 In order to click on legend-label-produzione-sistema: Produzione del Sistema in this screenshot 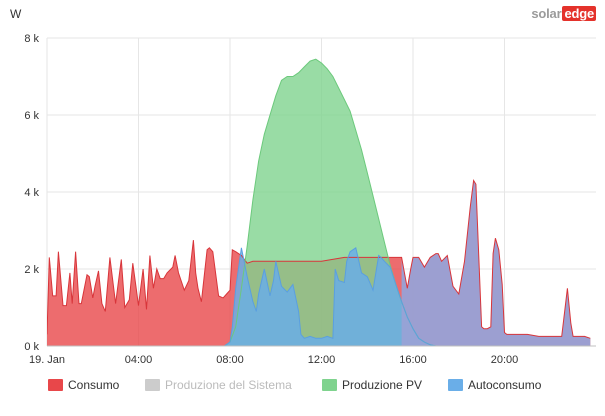, I will do `click(228, 385)`.